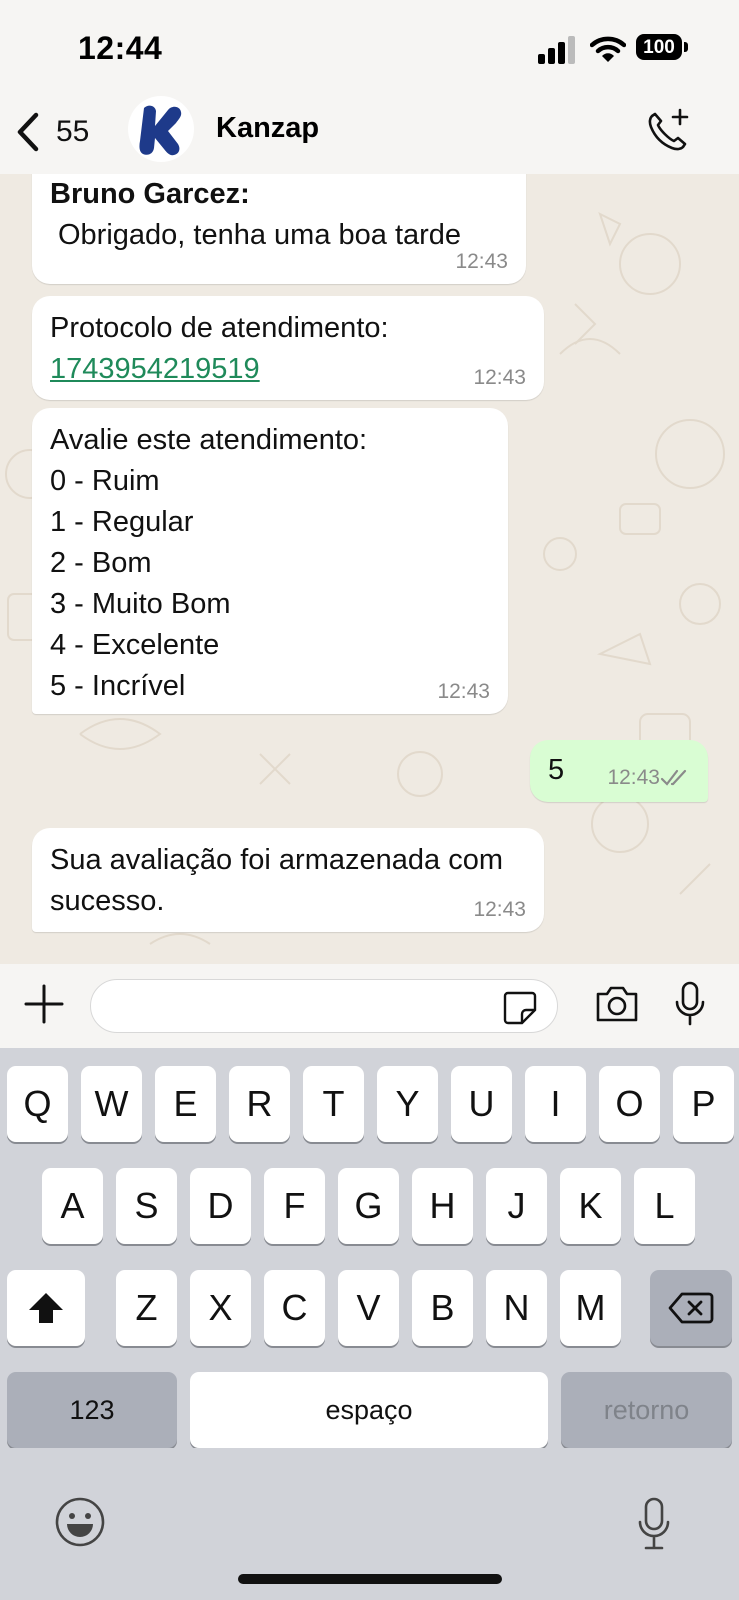 The height and width of the screenshot is (1600, 739). Describe the element at coordinates (590, 1206) in the screenshot. I see `key-k: K` at that location.